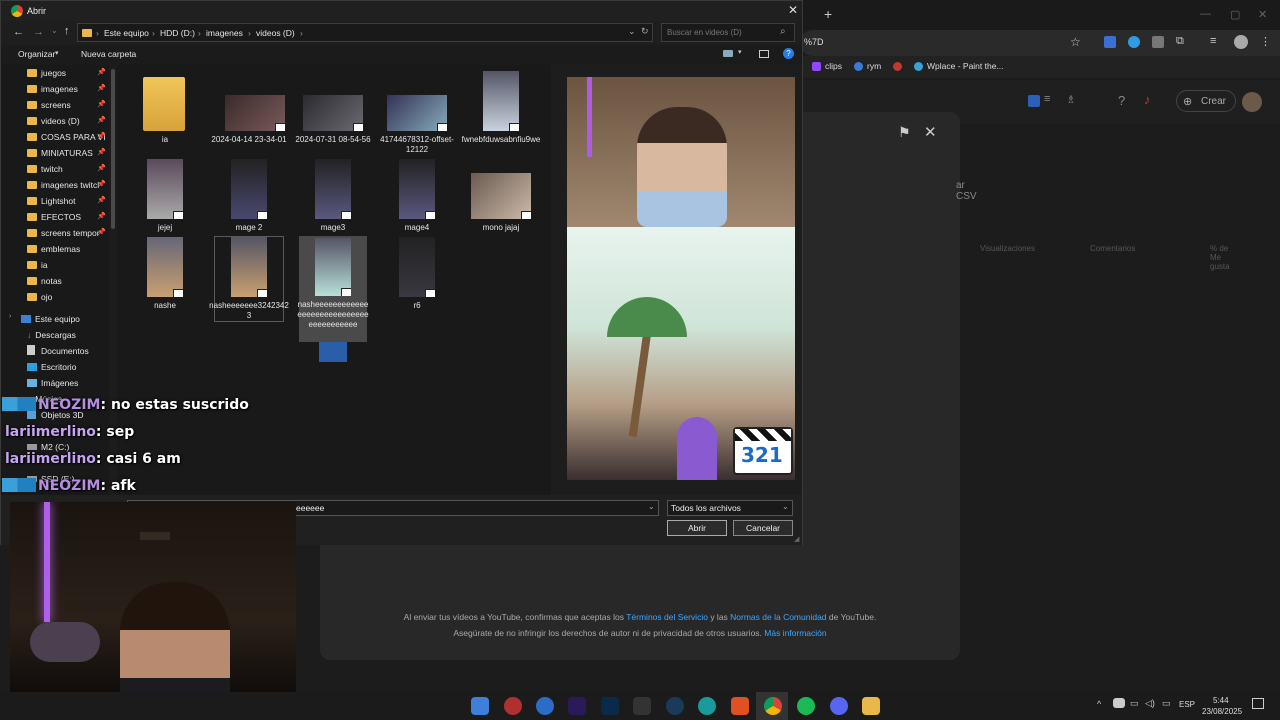 This screenshot has height=720, width=1280. What do you see at coordinates (828, 14) in the screenshot?
I see `new-tab-button: +` at bounding box center [828, 14].